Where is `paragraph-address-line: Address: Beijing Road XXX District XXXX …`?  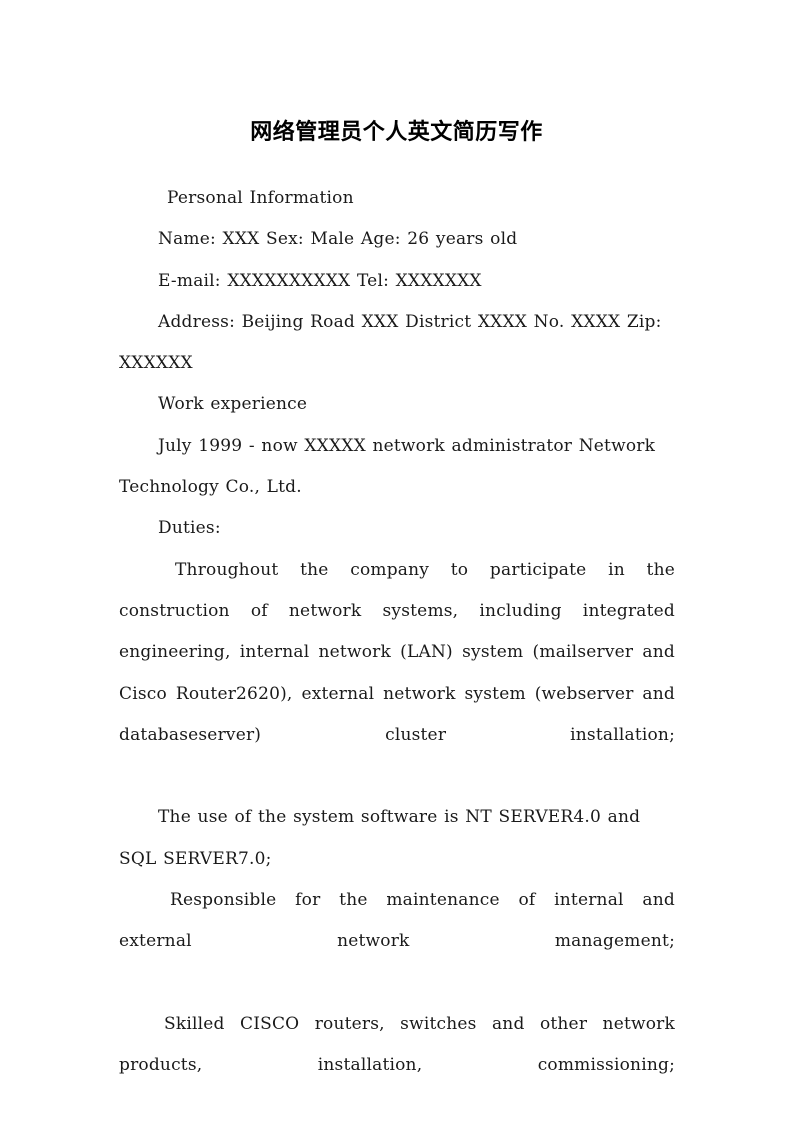 paragraph-address-line: Address: Beijing Road XXX District XXXX … is located at coordinates (390, 342).